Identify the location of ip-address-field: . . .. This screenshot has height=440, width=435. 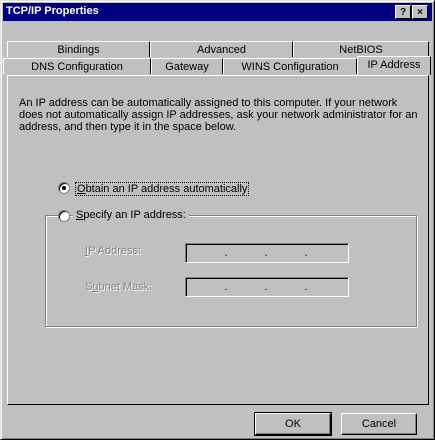
(267, 253).